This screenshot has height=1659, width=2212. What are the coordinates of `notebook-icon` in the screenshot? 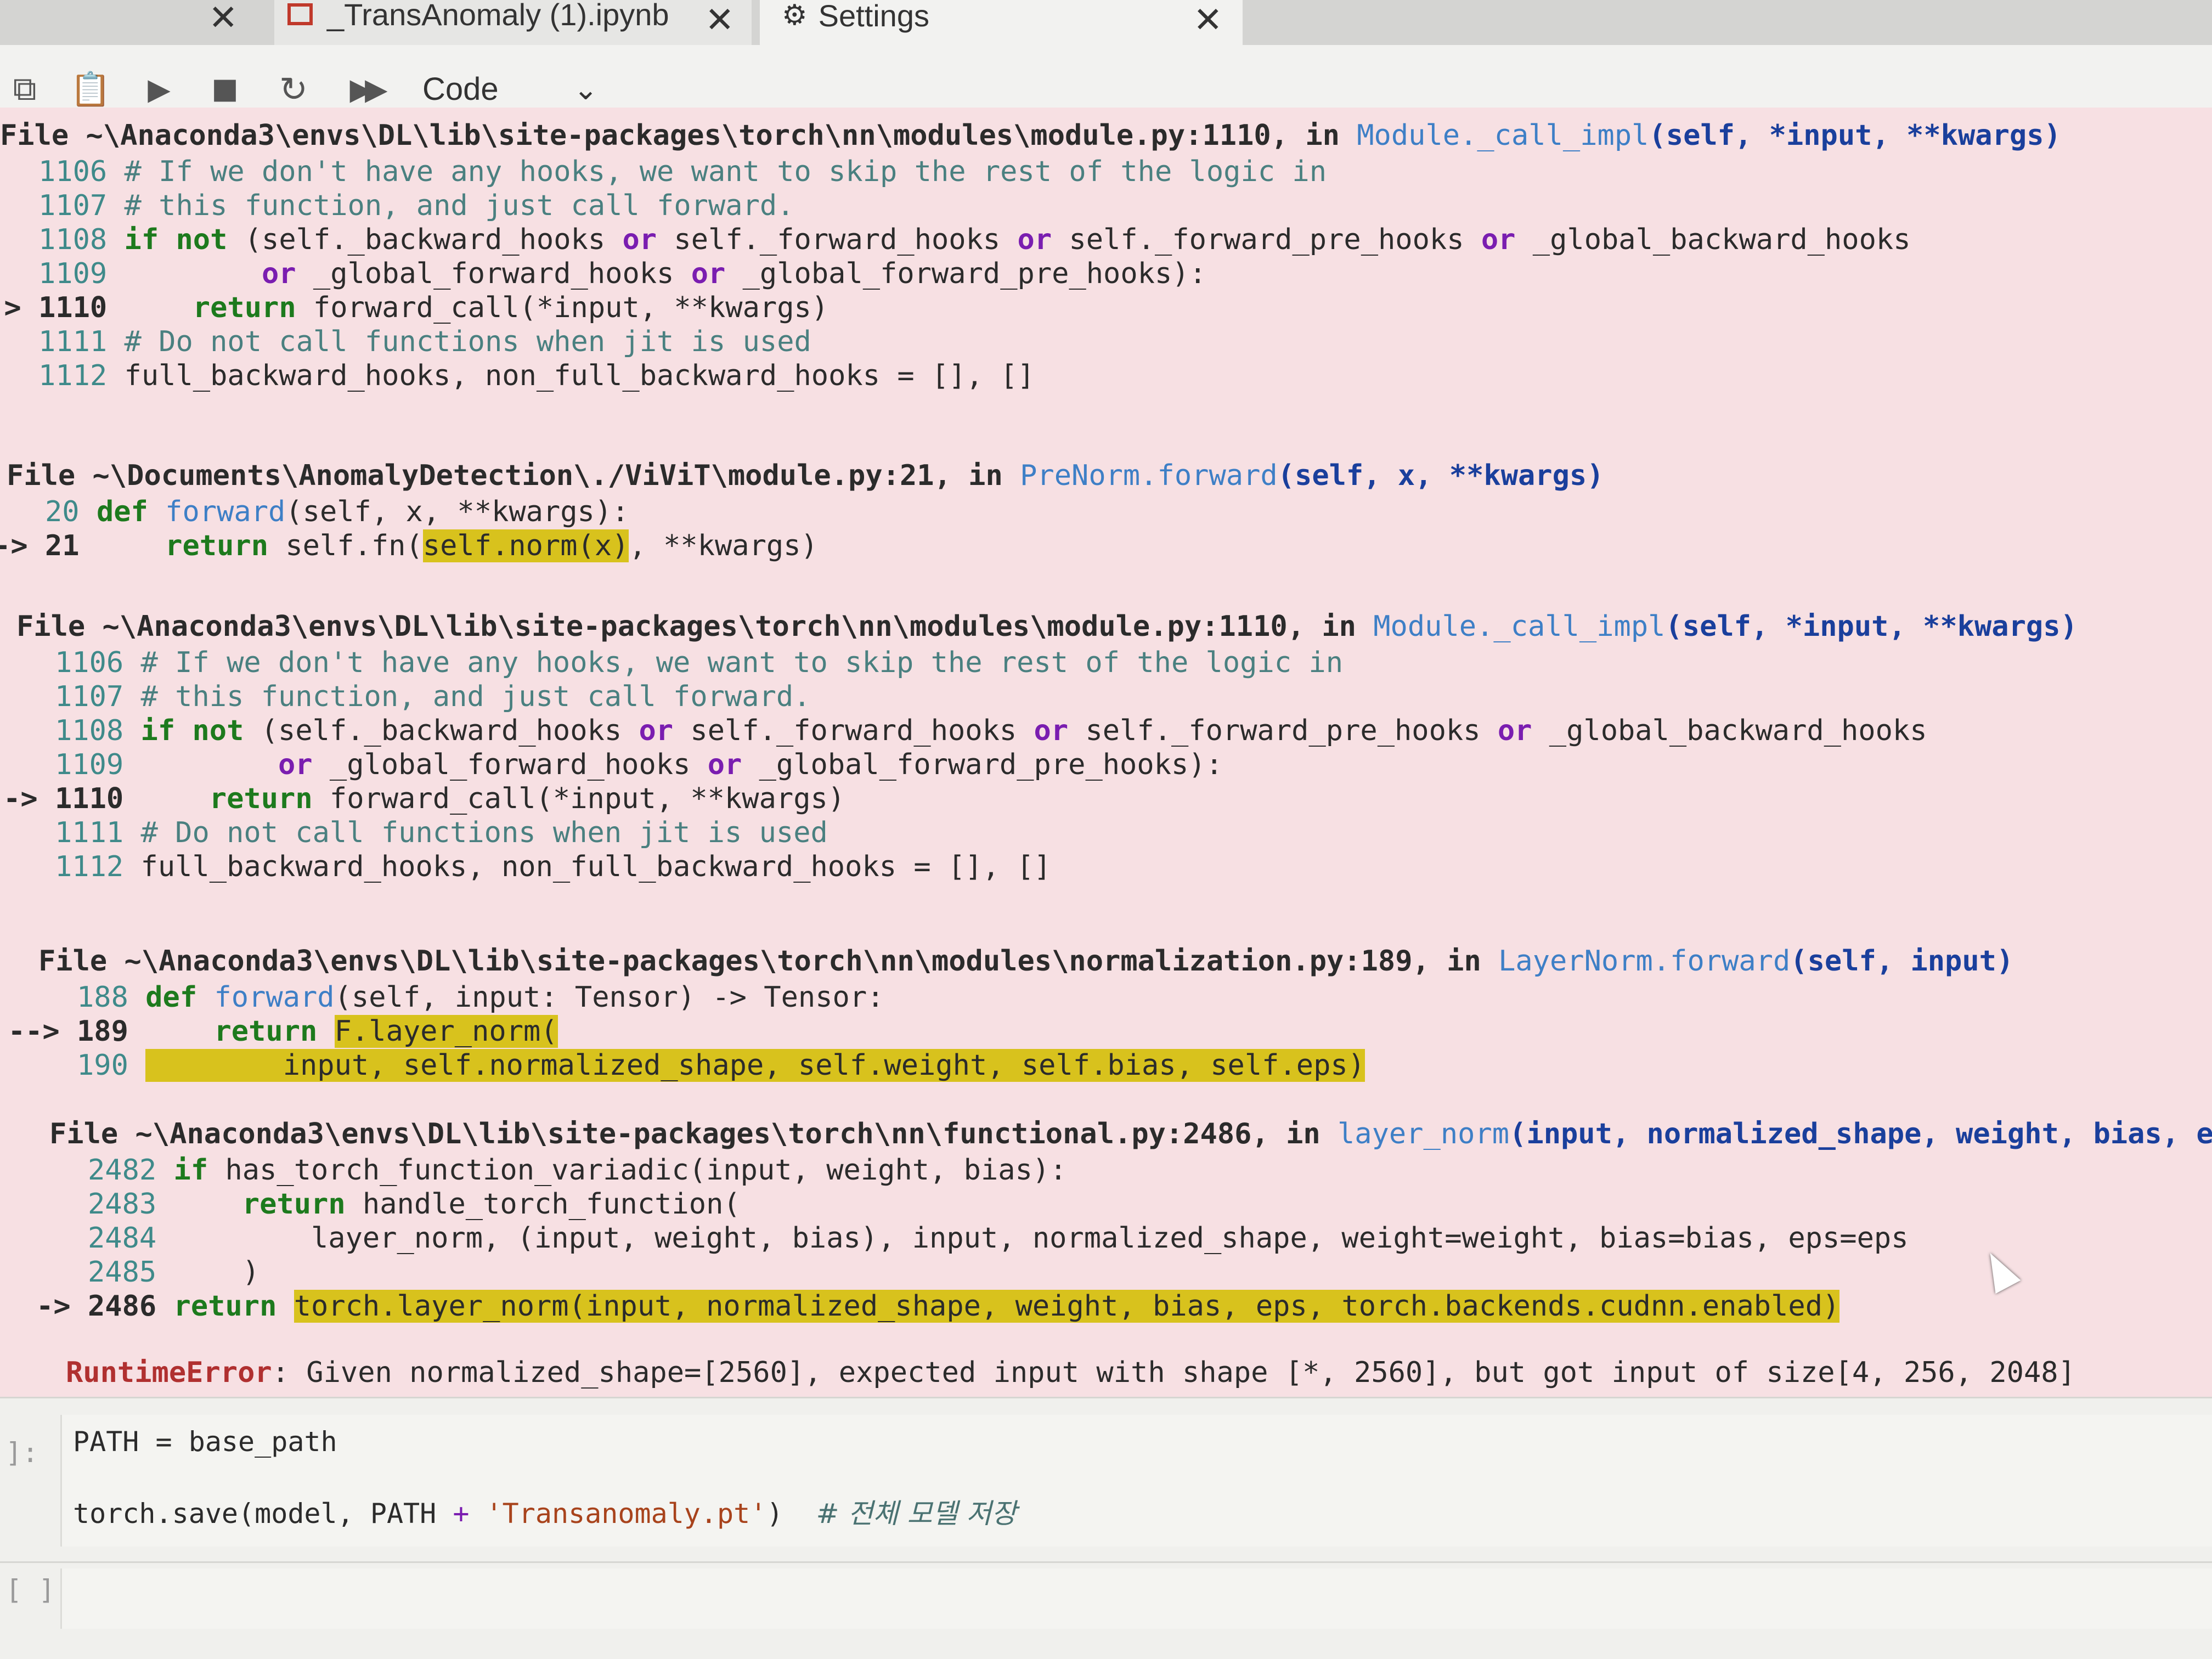 It's located at (300, 14).